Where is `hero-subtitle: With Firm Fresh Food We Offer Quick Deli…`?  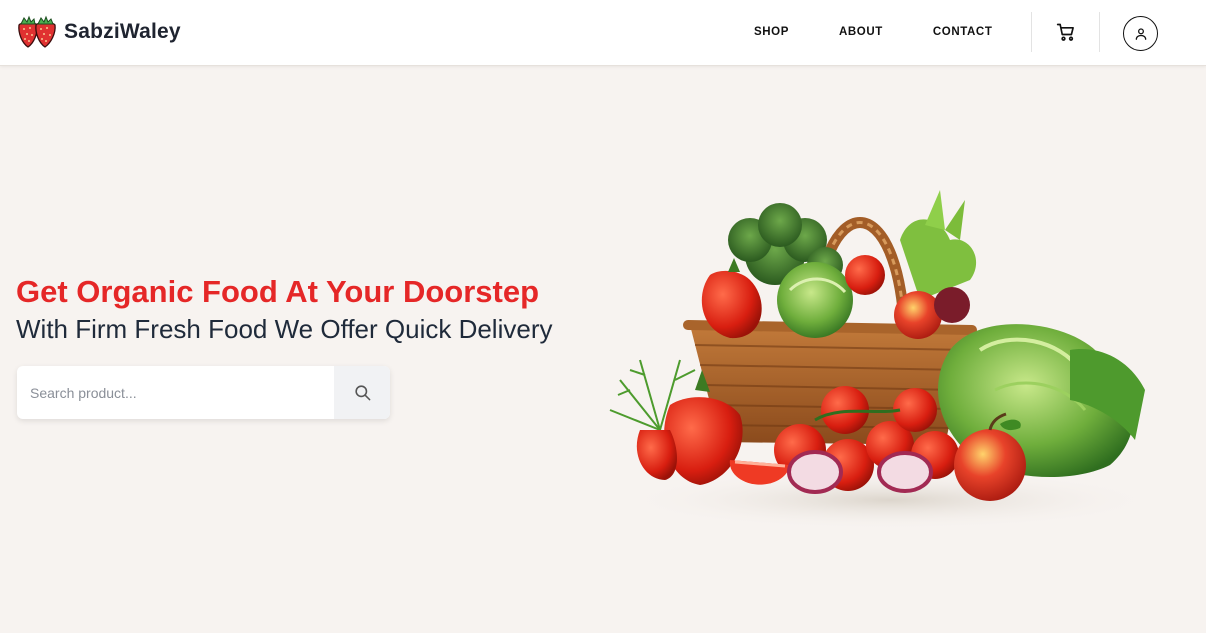
hero-subtitle: With Firm Fresh Food We Offer Quick Deli… is located at coordinates (284, 329).